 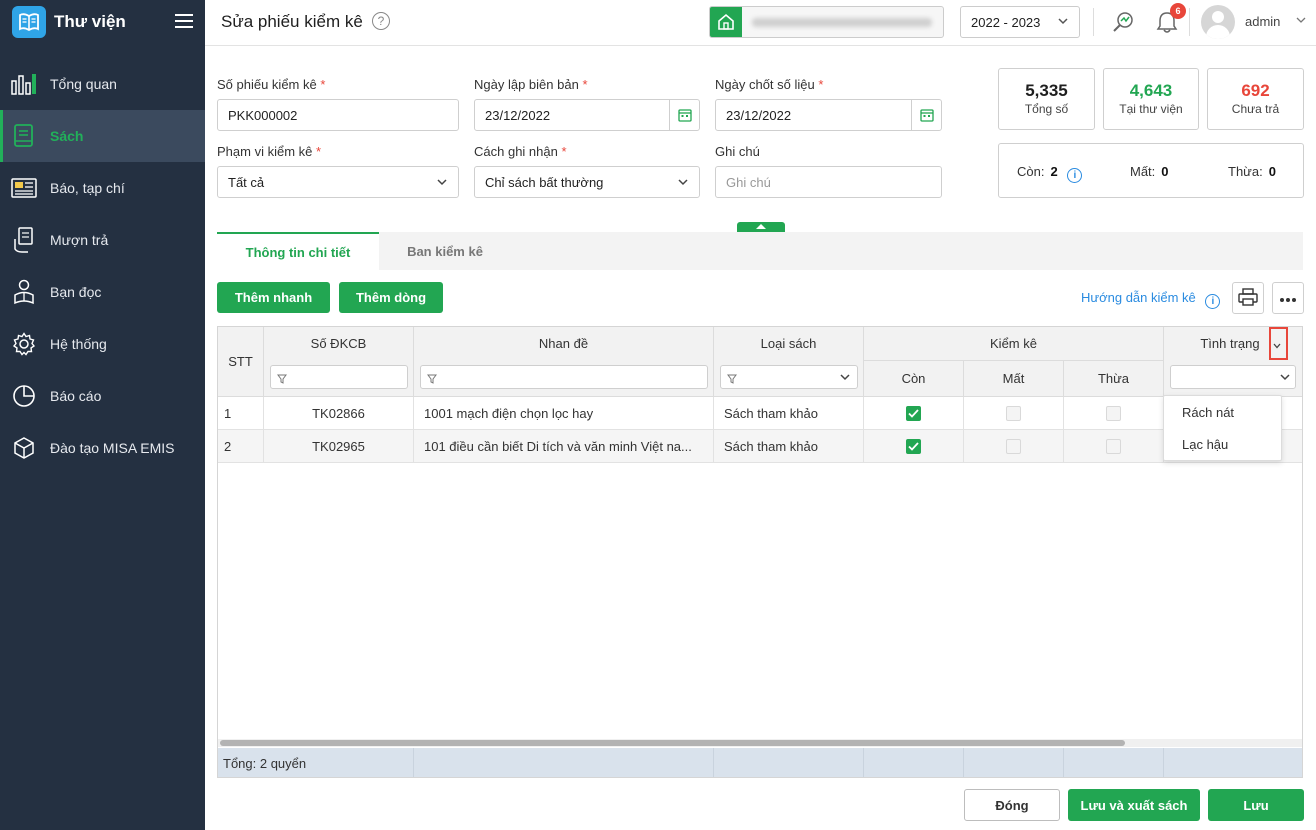 I want to click on inventory-guide-link: Hướng dẫn kiểm kê i, so click(x=1151, y=299).